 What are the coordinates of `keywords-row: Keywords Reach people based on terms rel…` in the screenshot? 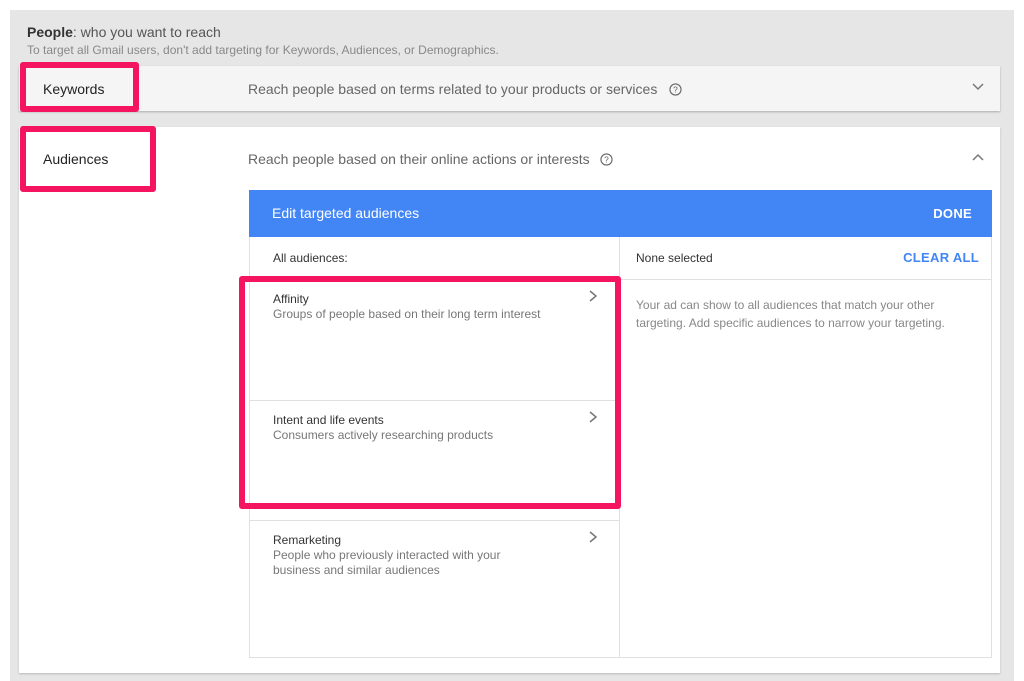 It's located at (509, 88).